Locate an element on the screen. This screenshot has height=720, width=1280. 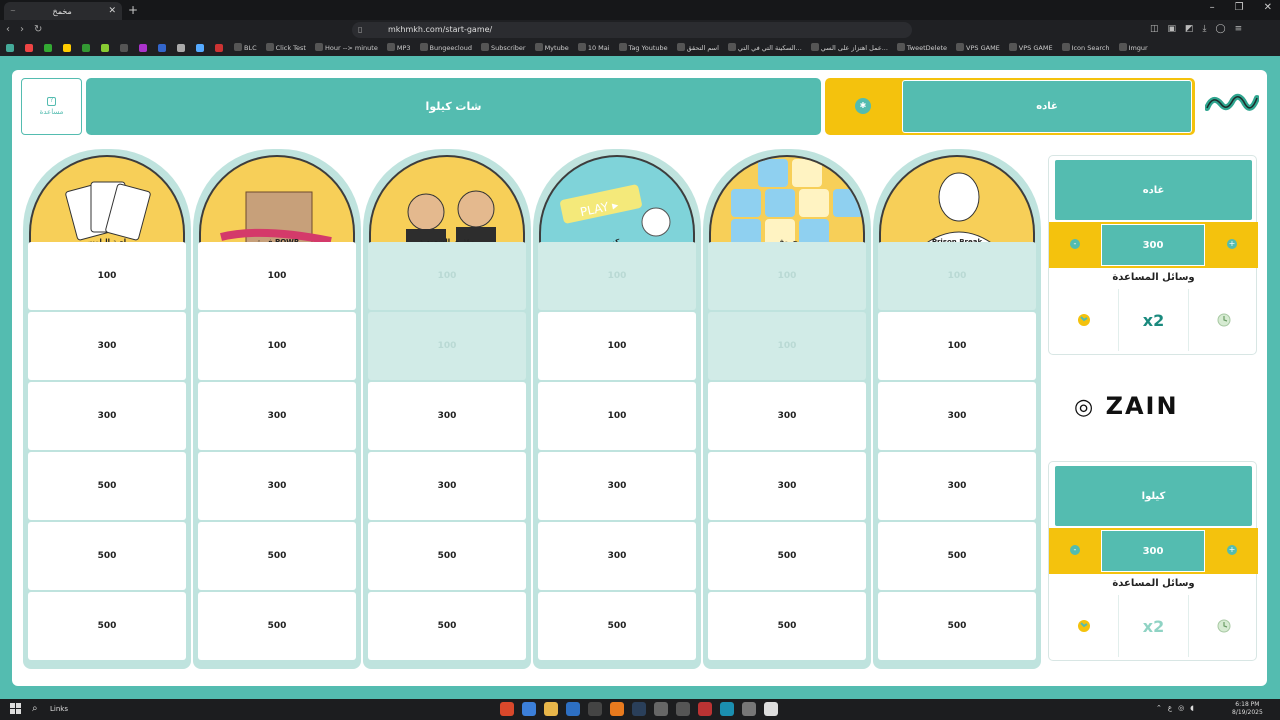
increase-score-button: + is located at coordinates (1232, 244).